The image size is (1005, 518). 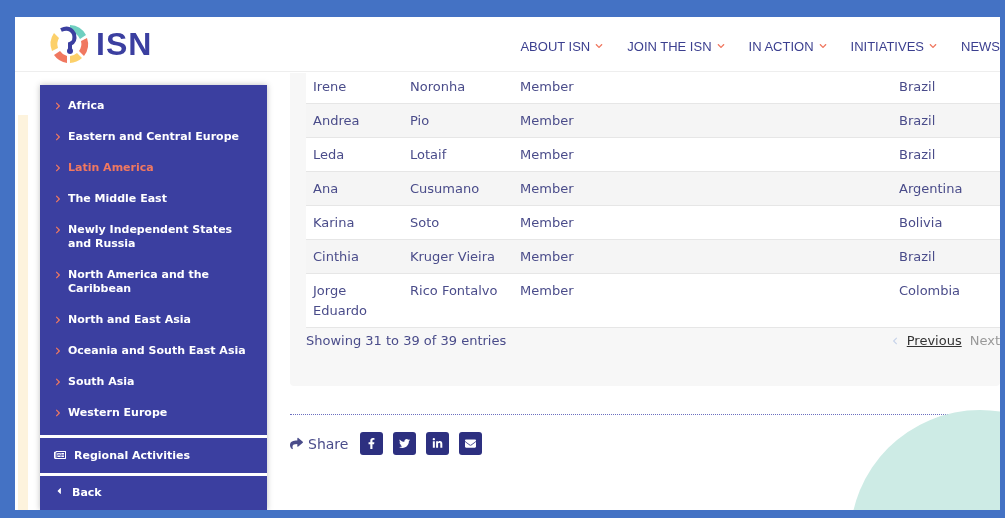 What do you see at coordinates (329, 155) in the screenshot?
I see `table-cell-text: Leda` at bounding box center [329, 155].